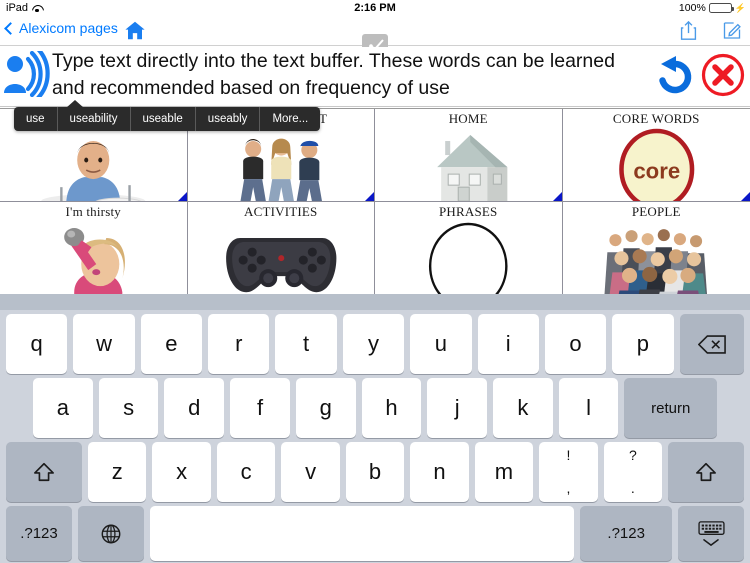  I want to click on key-p: p, so click(643, 344).